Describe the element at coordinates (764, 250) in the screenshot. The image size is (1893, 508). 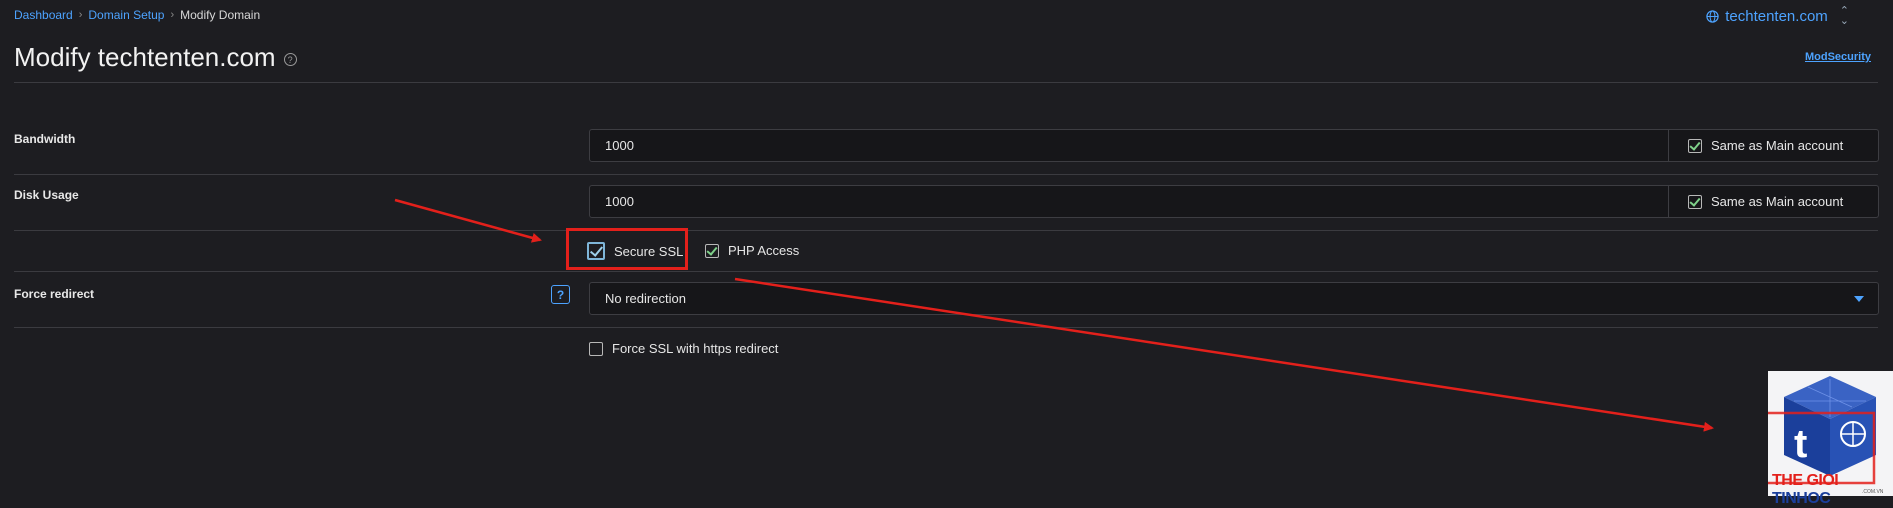
I see `php-access-label: PHP Access` at that location.